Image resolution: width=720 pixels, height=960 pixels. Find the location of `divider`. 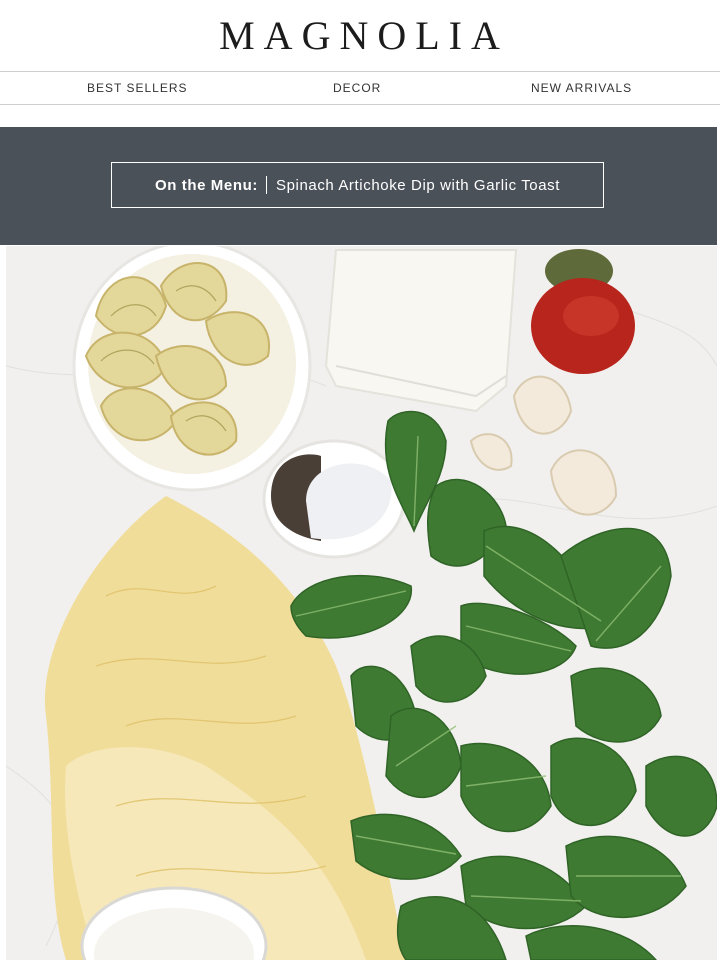

divider is located at coordinates (266, 185).